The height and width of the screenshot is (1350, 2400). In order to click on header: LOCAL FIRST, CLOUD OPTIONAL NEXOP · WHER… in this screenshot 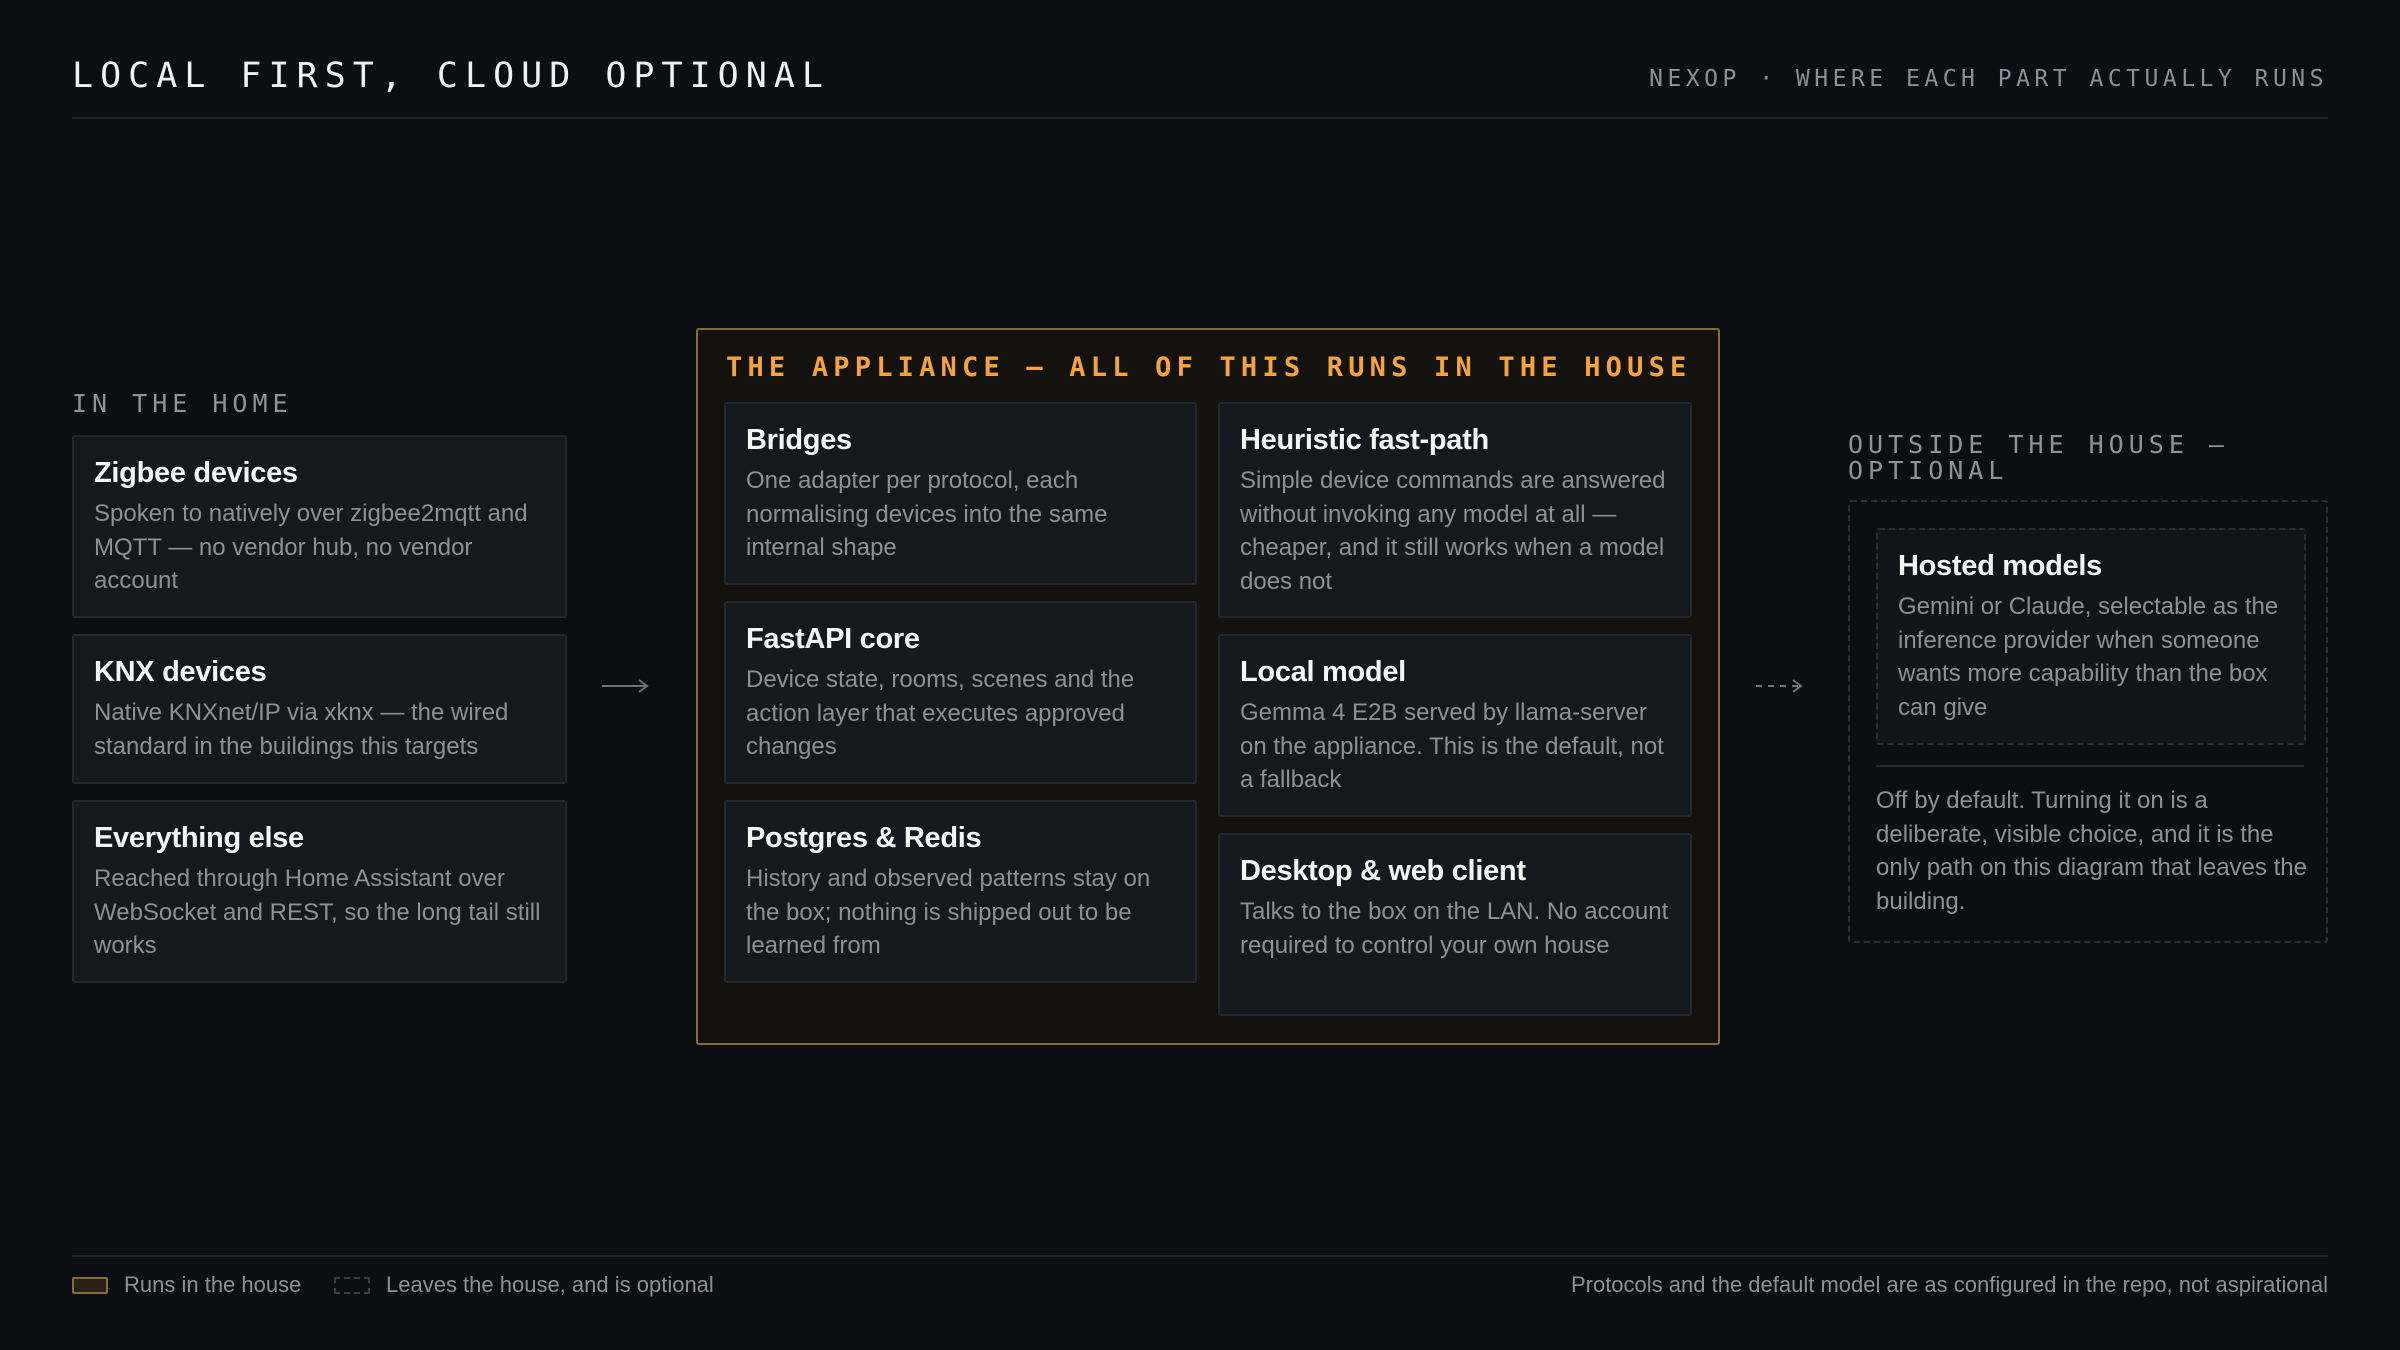, I will do `click(1200, 59)`.